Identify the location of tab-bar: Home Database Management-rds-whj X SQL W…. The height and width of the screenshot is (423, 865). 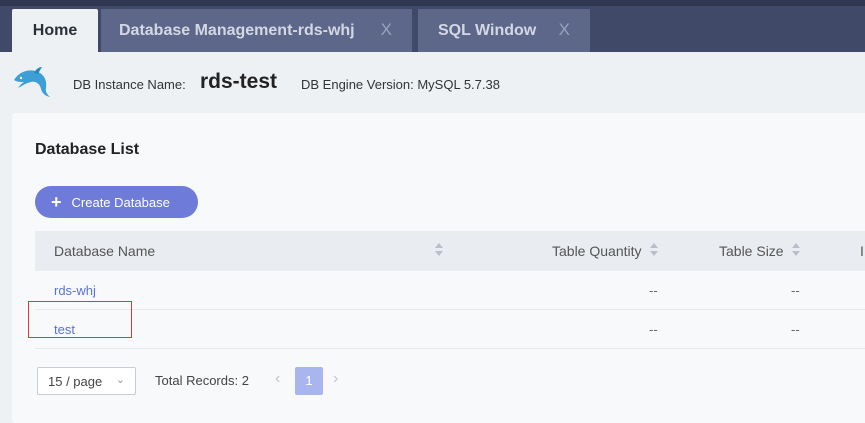
(432, 26).